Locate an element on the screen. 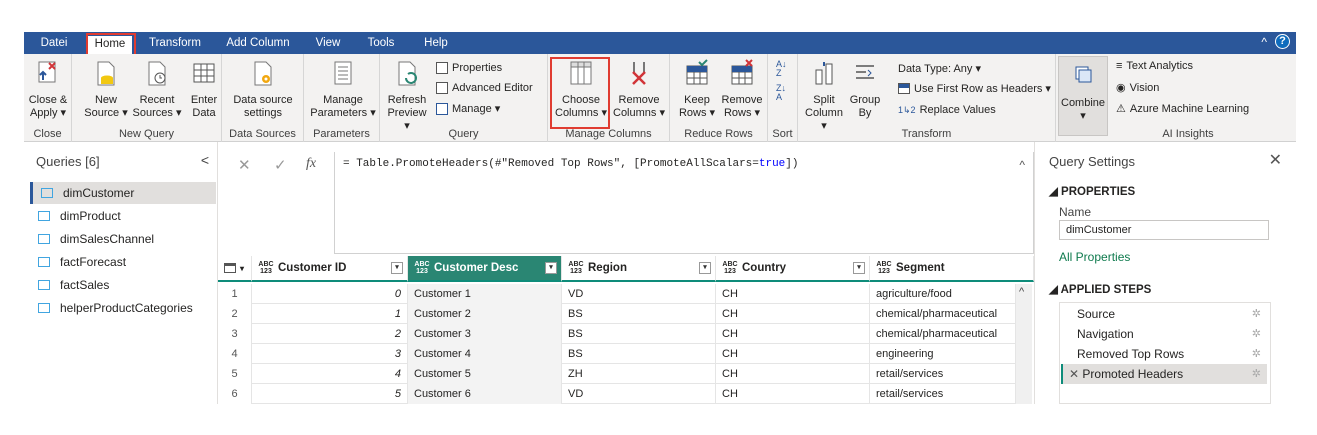 Image resolution: width=1317 pixels, height=435 pixels. data-source-settings-button: Data source settings is located at coordinates (263, 89).